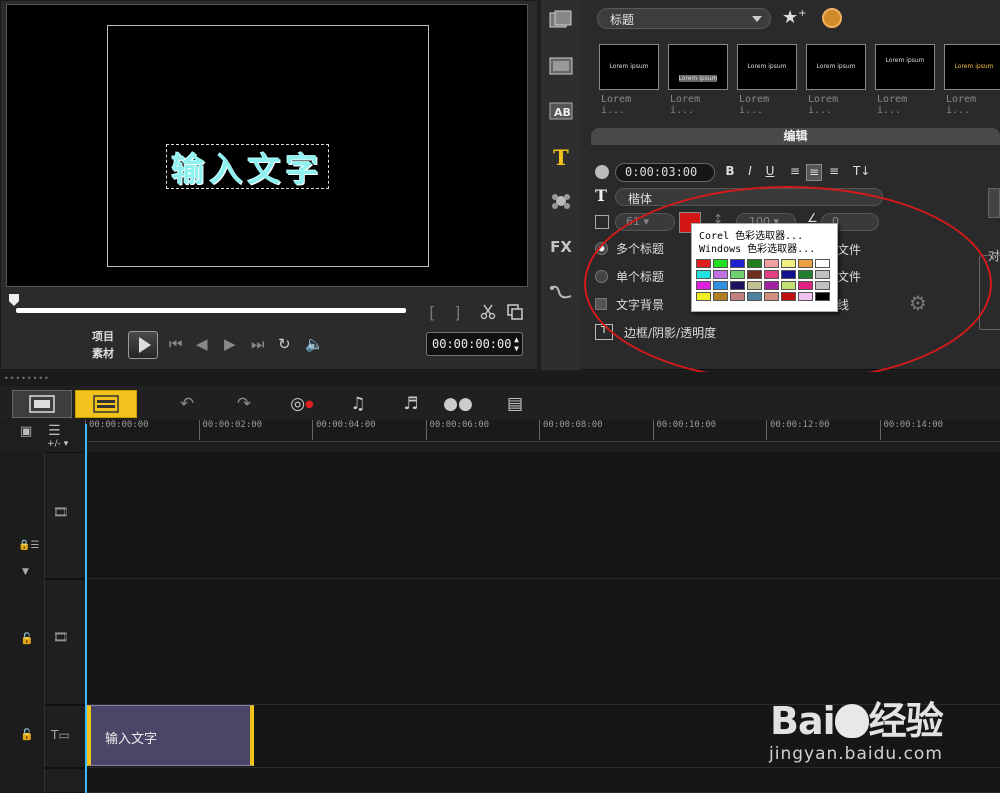 This screenshot has width=1000, height=793. What do you see at coordinates (843, 304) in the screenshot?
I see `line-label: 线` at bounding box center [843, 304].